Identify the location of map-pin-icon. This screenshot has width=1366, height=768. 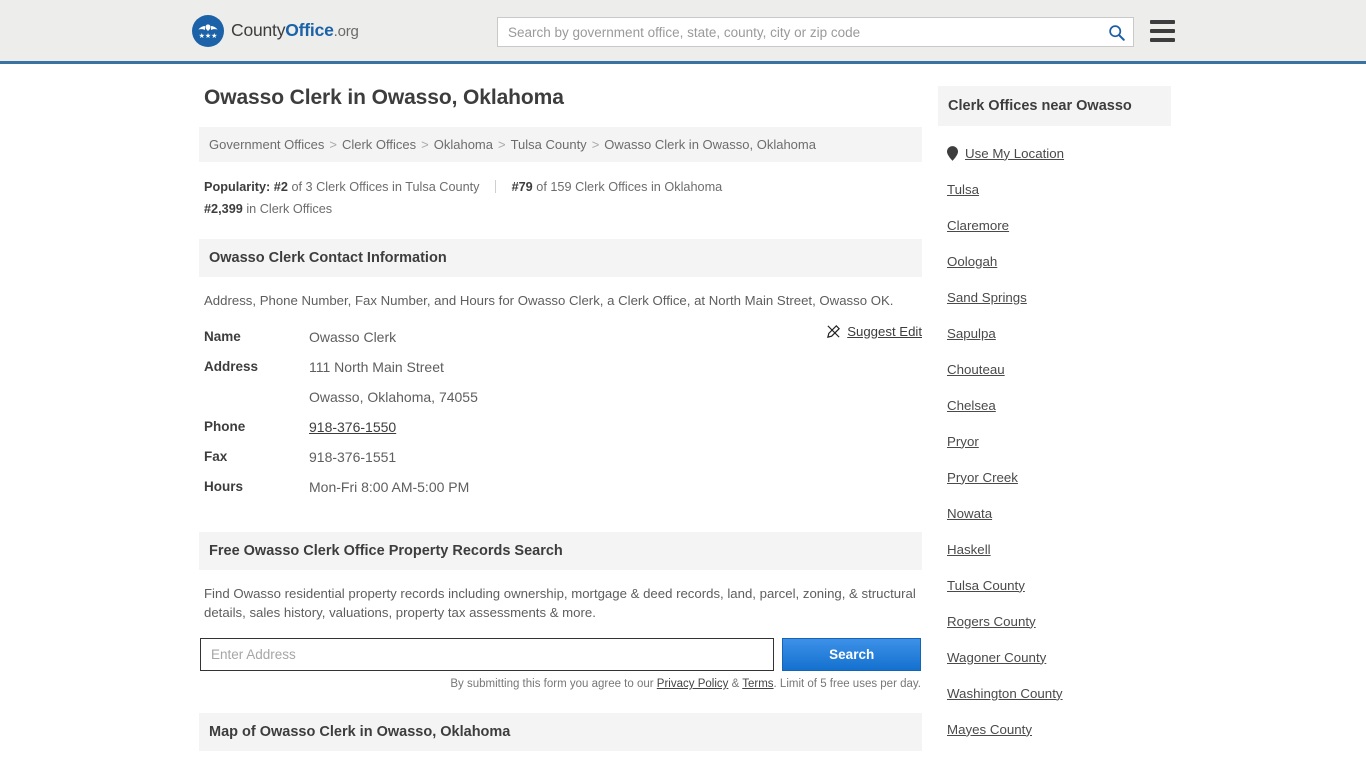
(952, 153).